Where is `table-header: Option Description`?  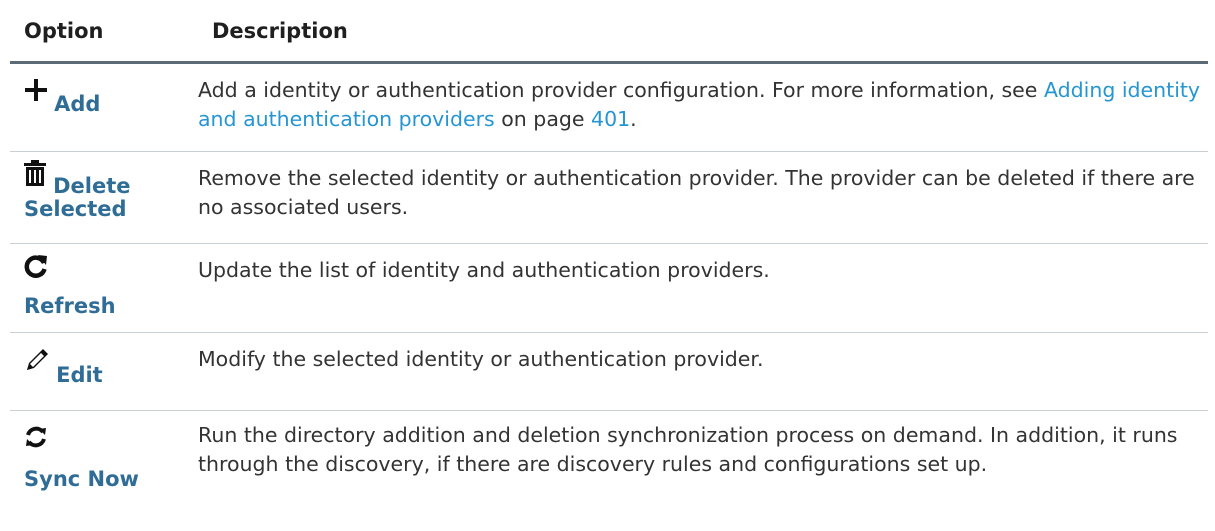 table-header: Option Description is located at coordinates (609, 32).